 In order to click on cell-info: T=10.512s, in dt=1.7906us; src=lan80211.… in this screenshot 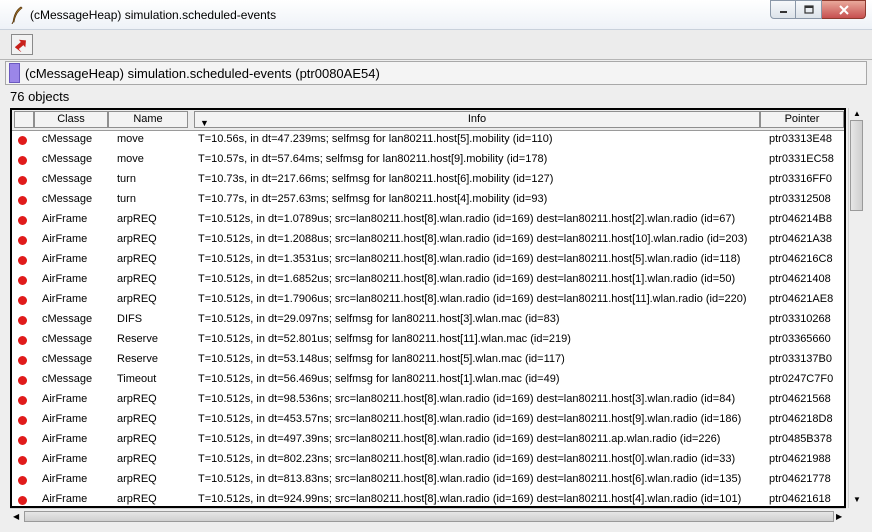, I will do `click(472, 299)`.